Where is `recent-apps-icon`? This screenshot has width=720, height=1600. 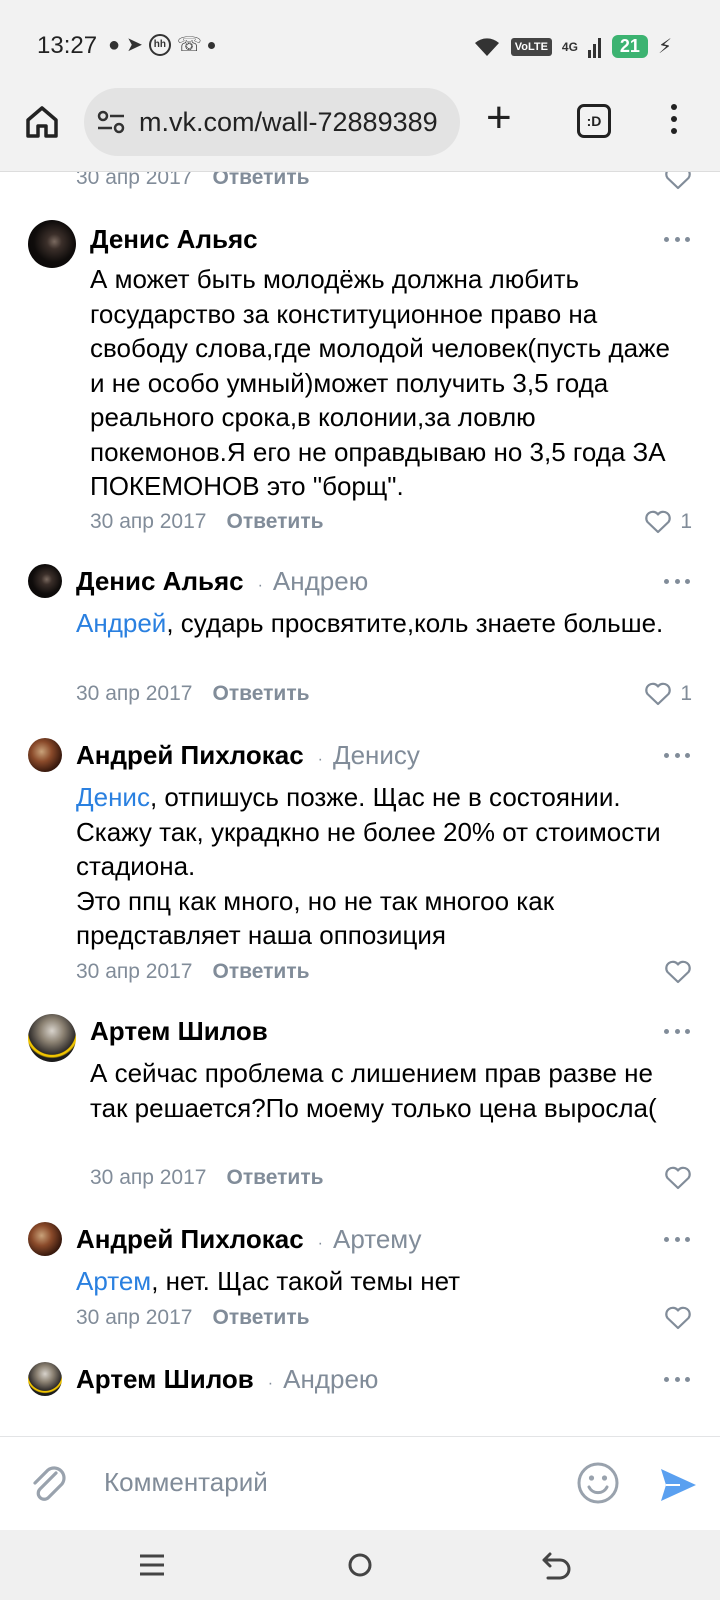
recent-apps-icon is located at coordinates (152, 1565).